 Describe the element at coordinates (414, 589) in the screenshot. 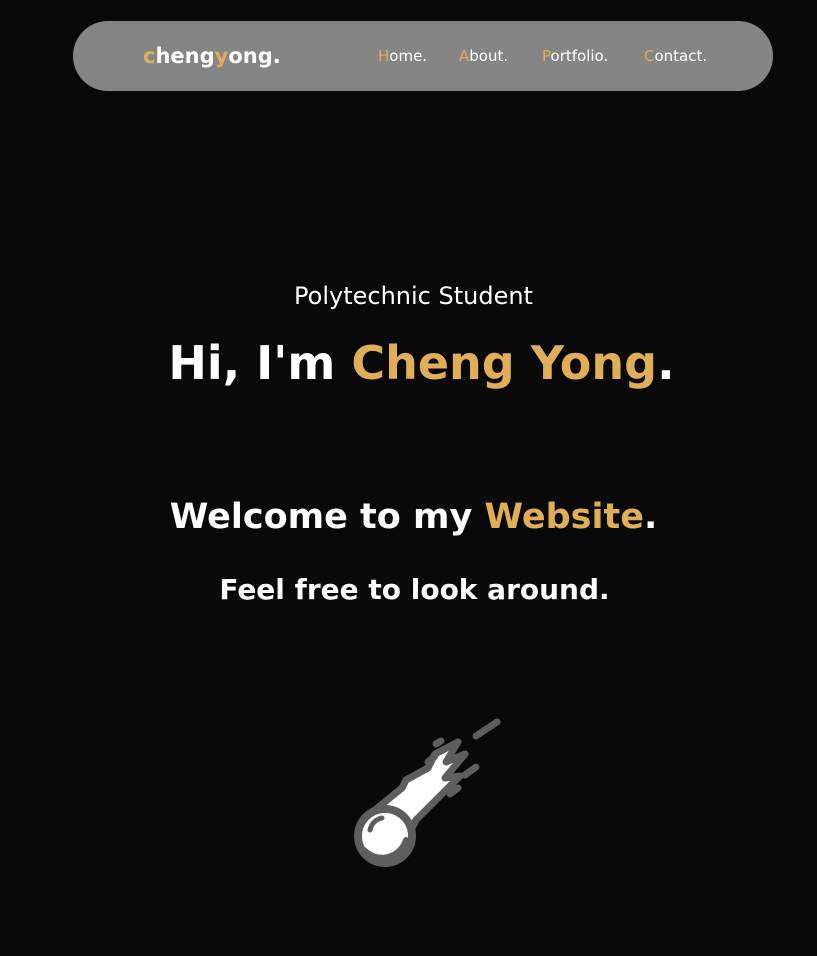

I see `tagline: Feel free to look around.` at that location.